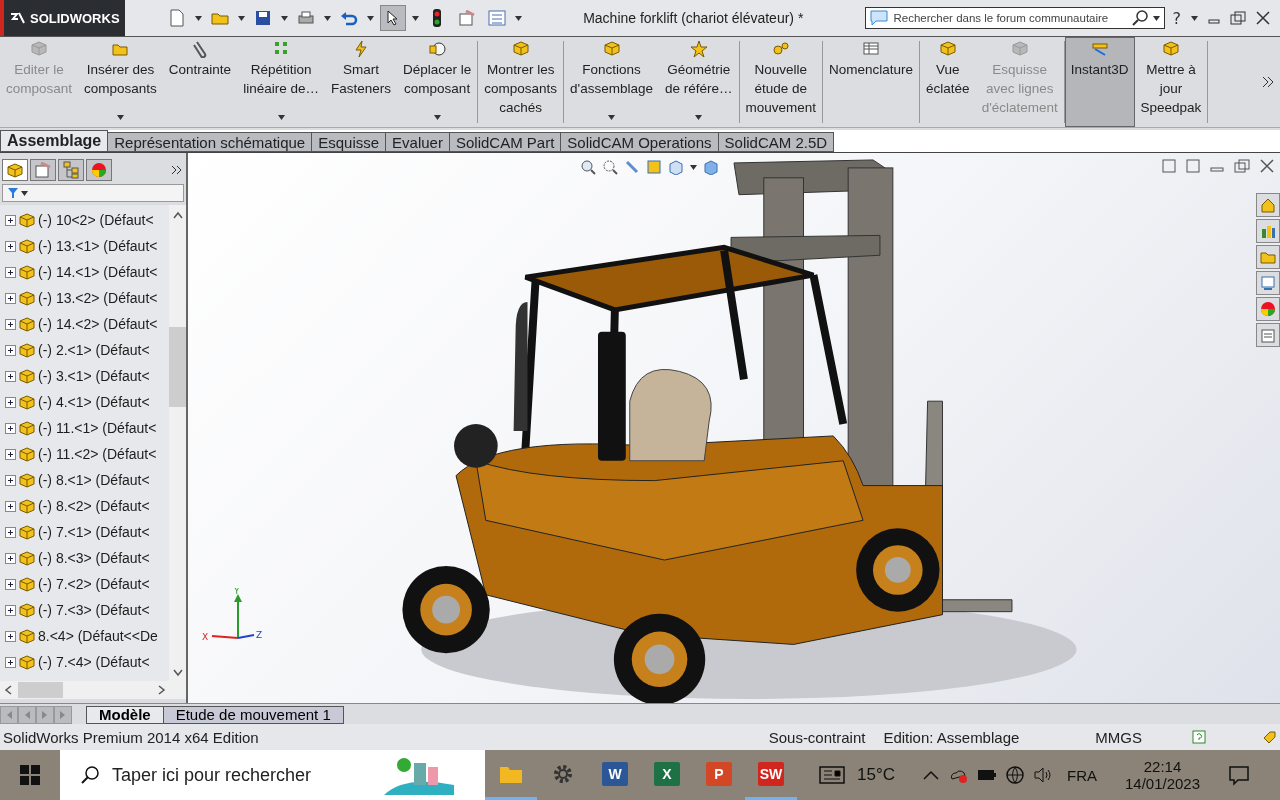 The image size is (1280, 800). I want to click on language-indicator: FRA, so click(1082, 775).